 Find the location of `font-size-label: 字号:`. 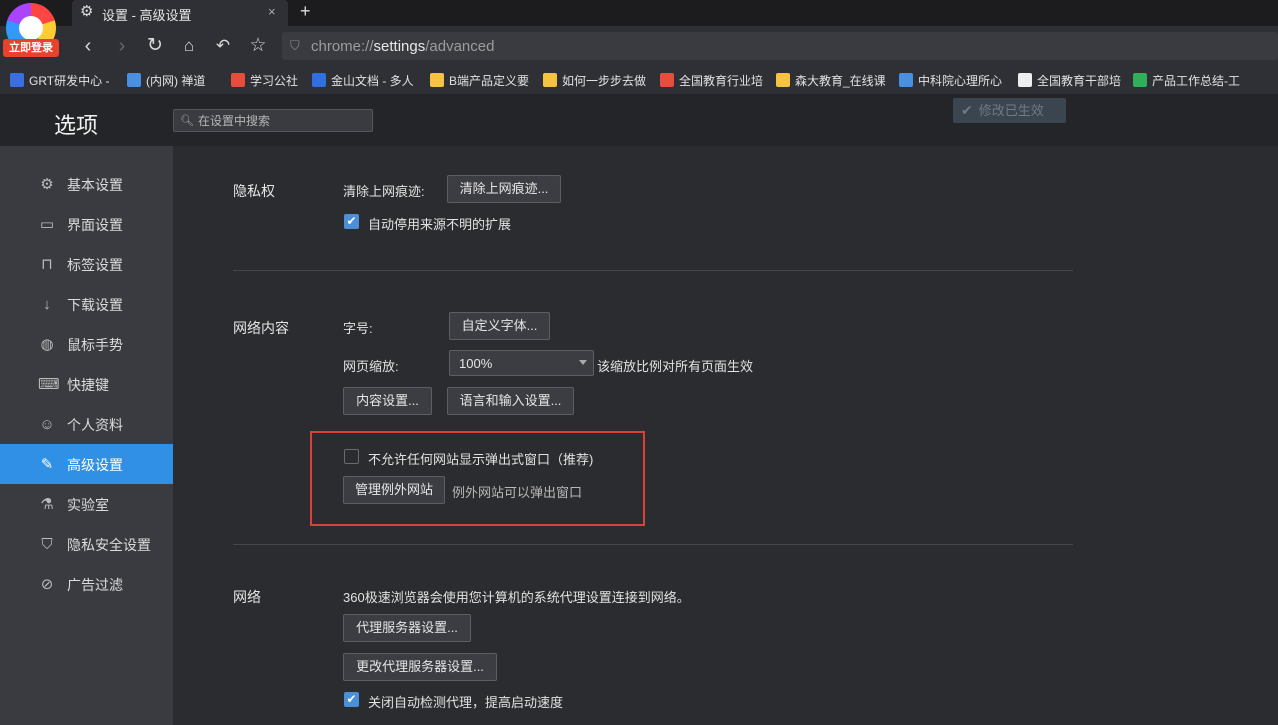

font-size-label: 字号: is located at coordinates (358, 328).